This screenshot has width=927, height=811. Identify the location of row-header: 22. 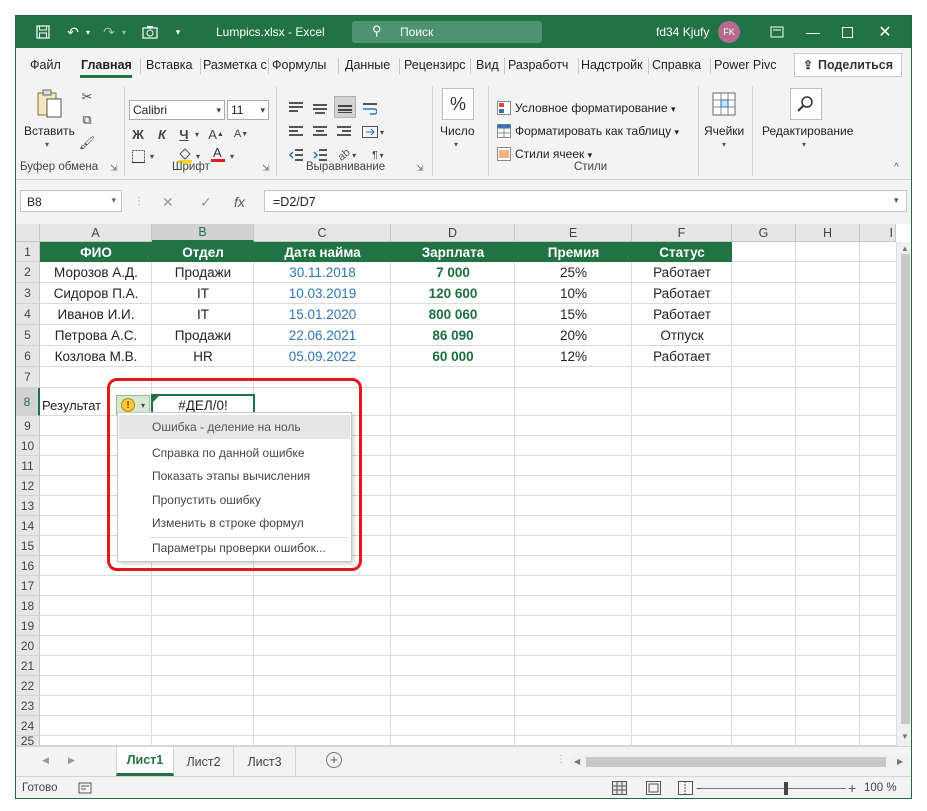
(28, 686).